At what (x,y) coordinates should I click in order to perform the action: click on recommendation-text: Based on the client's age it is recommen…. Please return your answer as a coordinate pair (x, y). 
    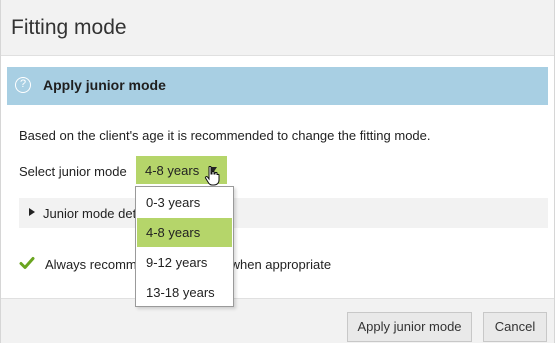
    Looking at the image, I should click on (225, 135).